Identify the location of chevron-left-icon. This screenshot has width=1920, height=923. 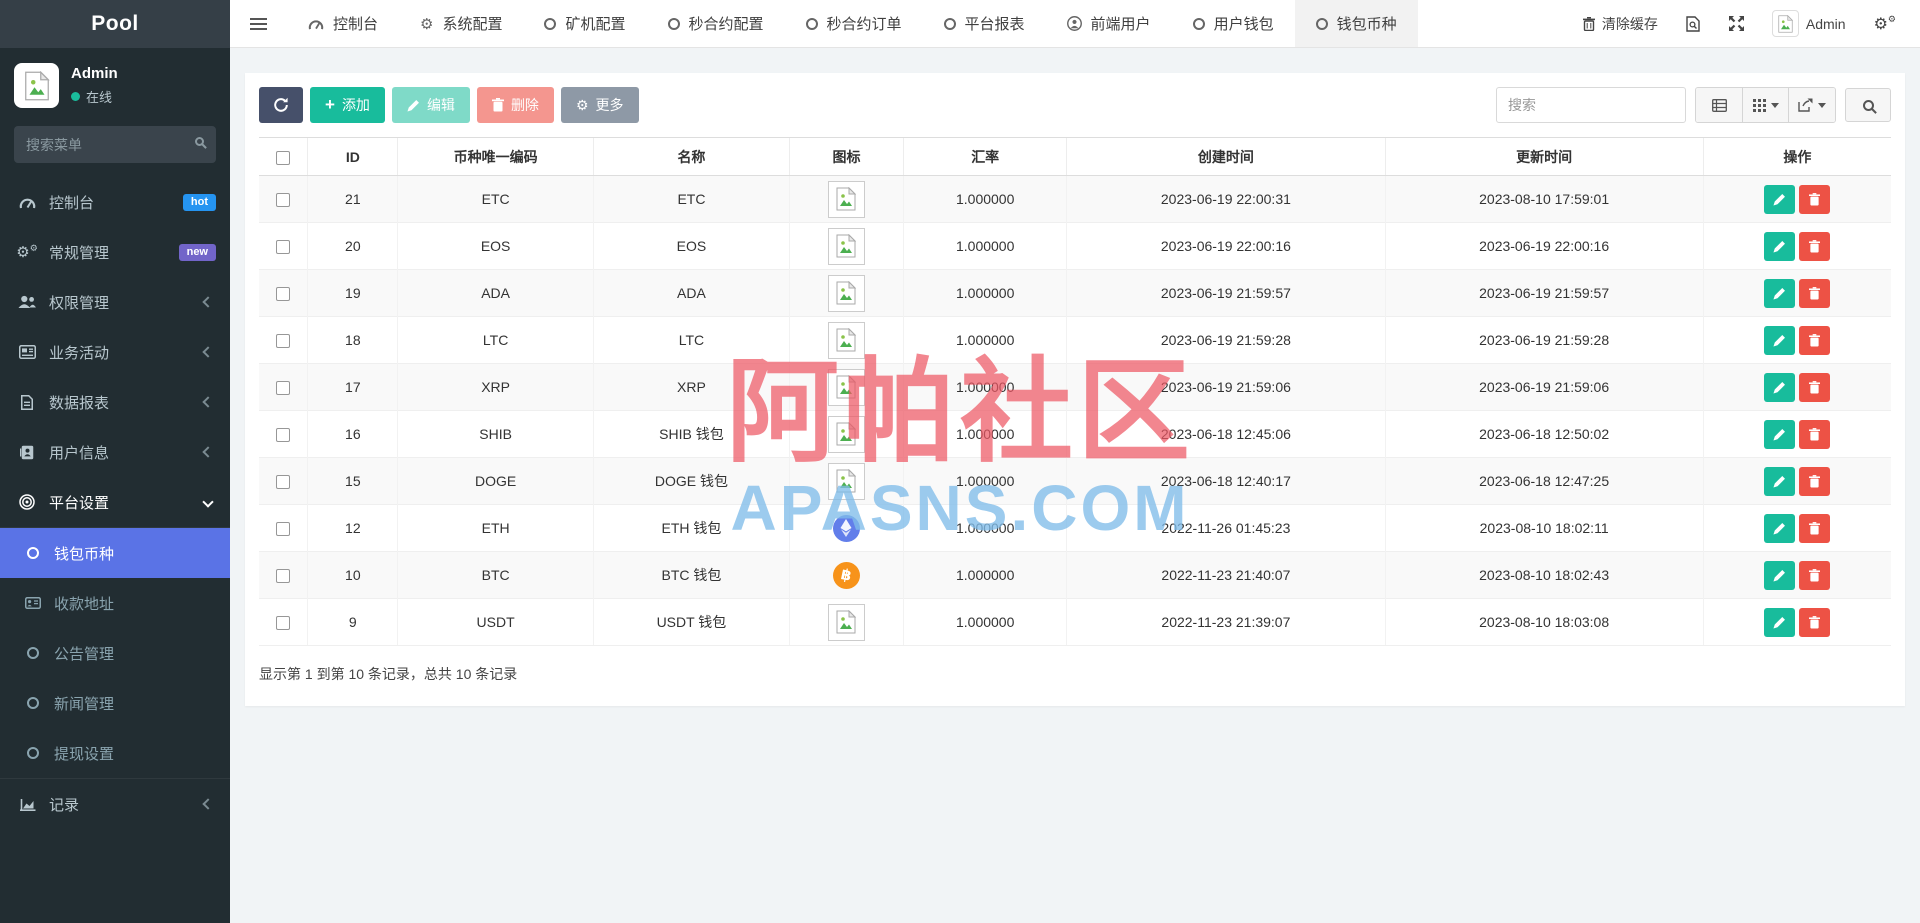
(208, 452).